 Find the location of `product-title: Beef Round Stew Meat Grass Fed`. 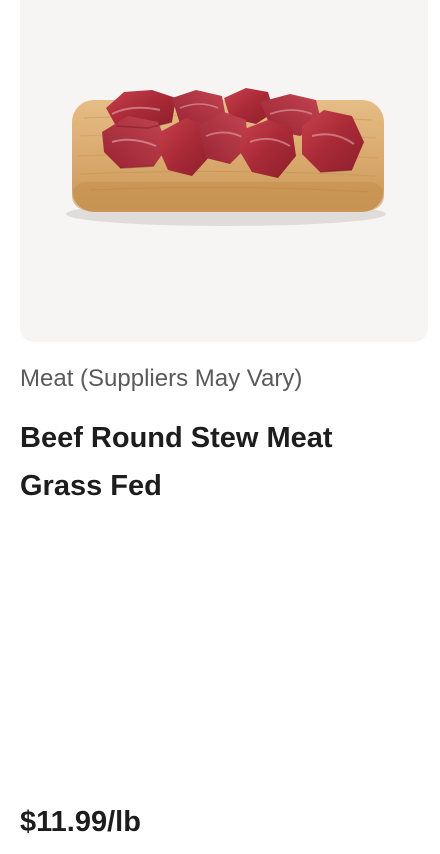

product-title: Beef Round Stew Meat Grass Fed is located at coordinates (210, 462).